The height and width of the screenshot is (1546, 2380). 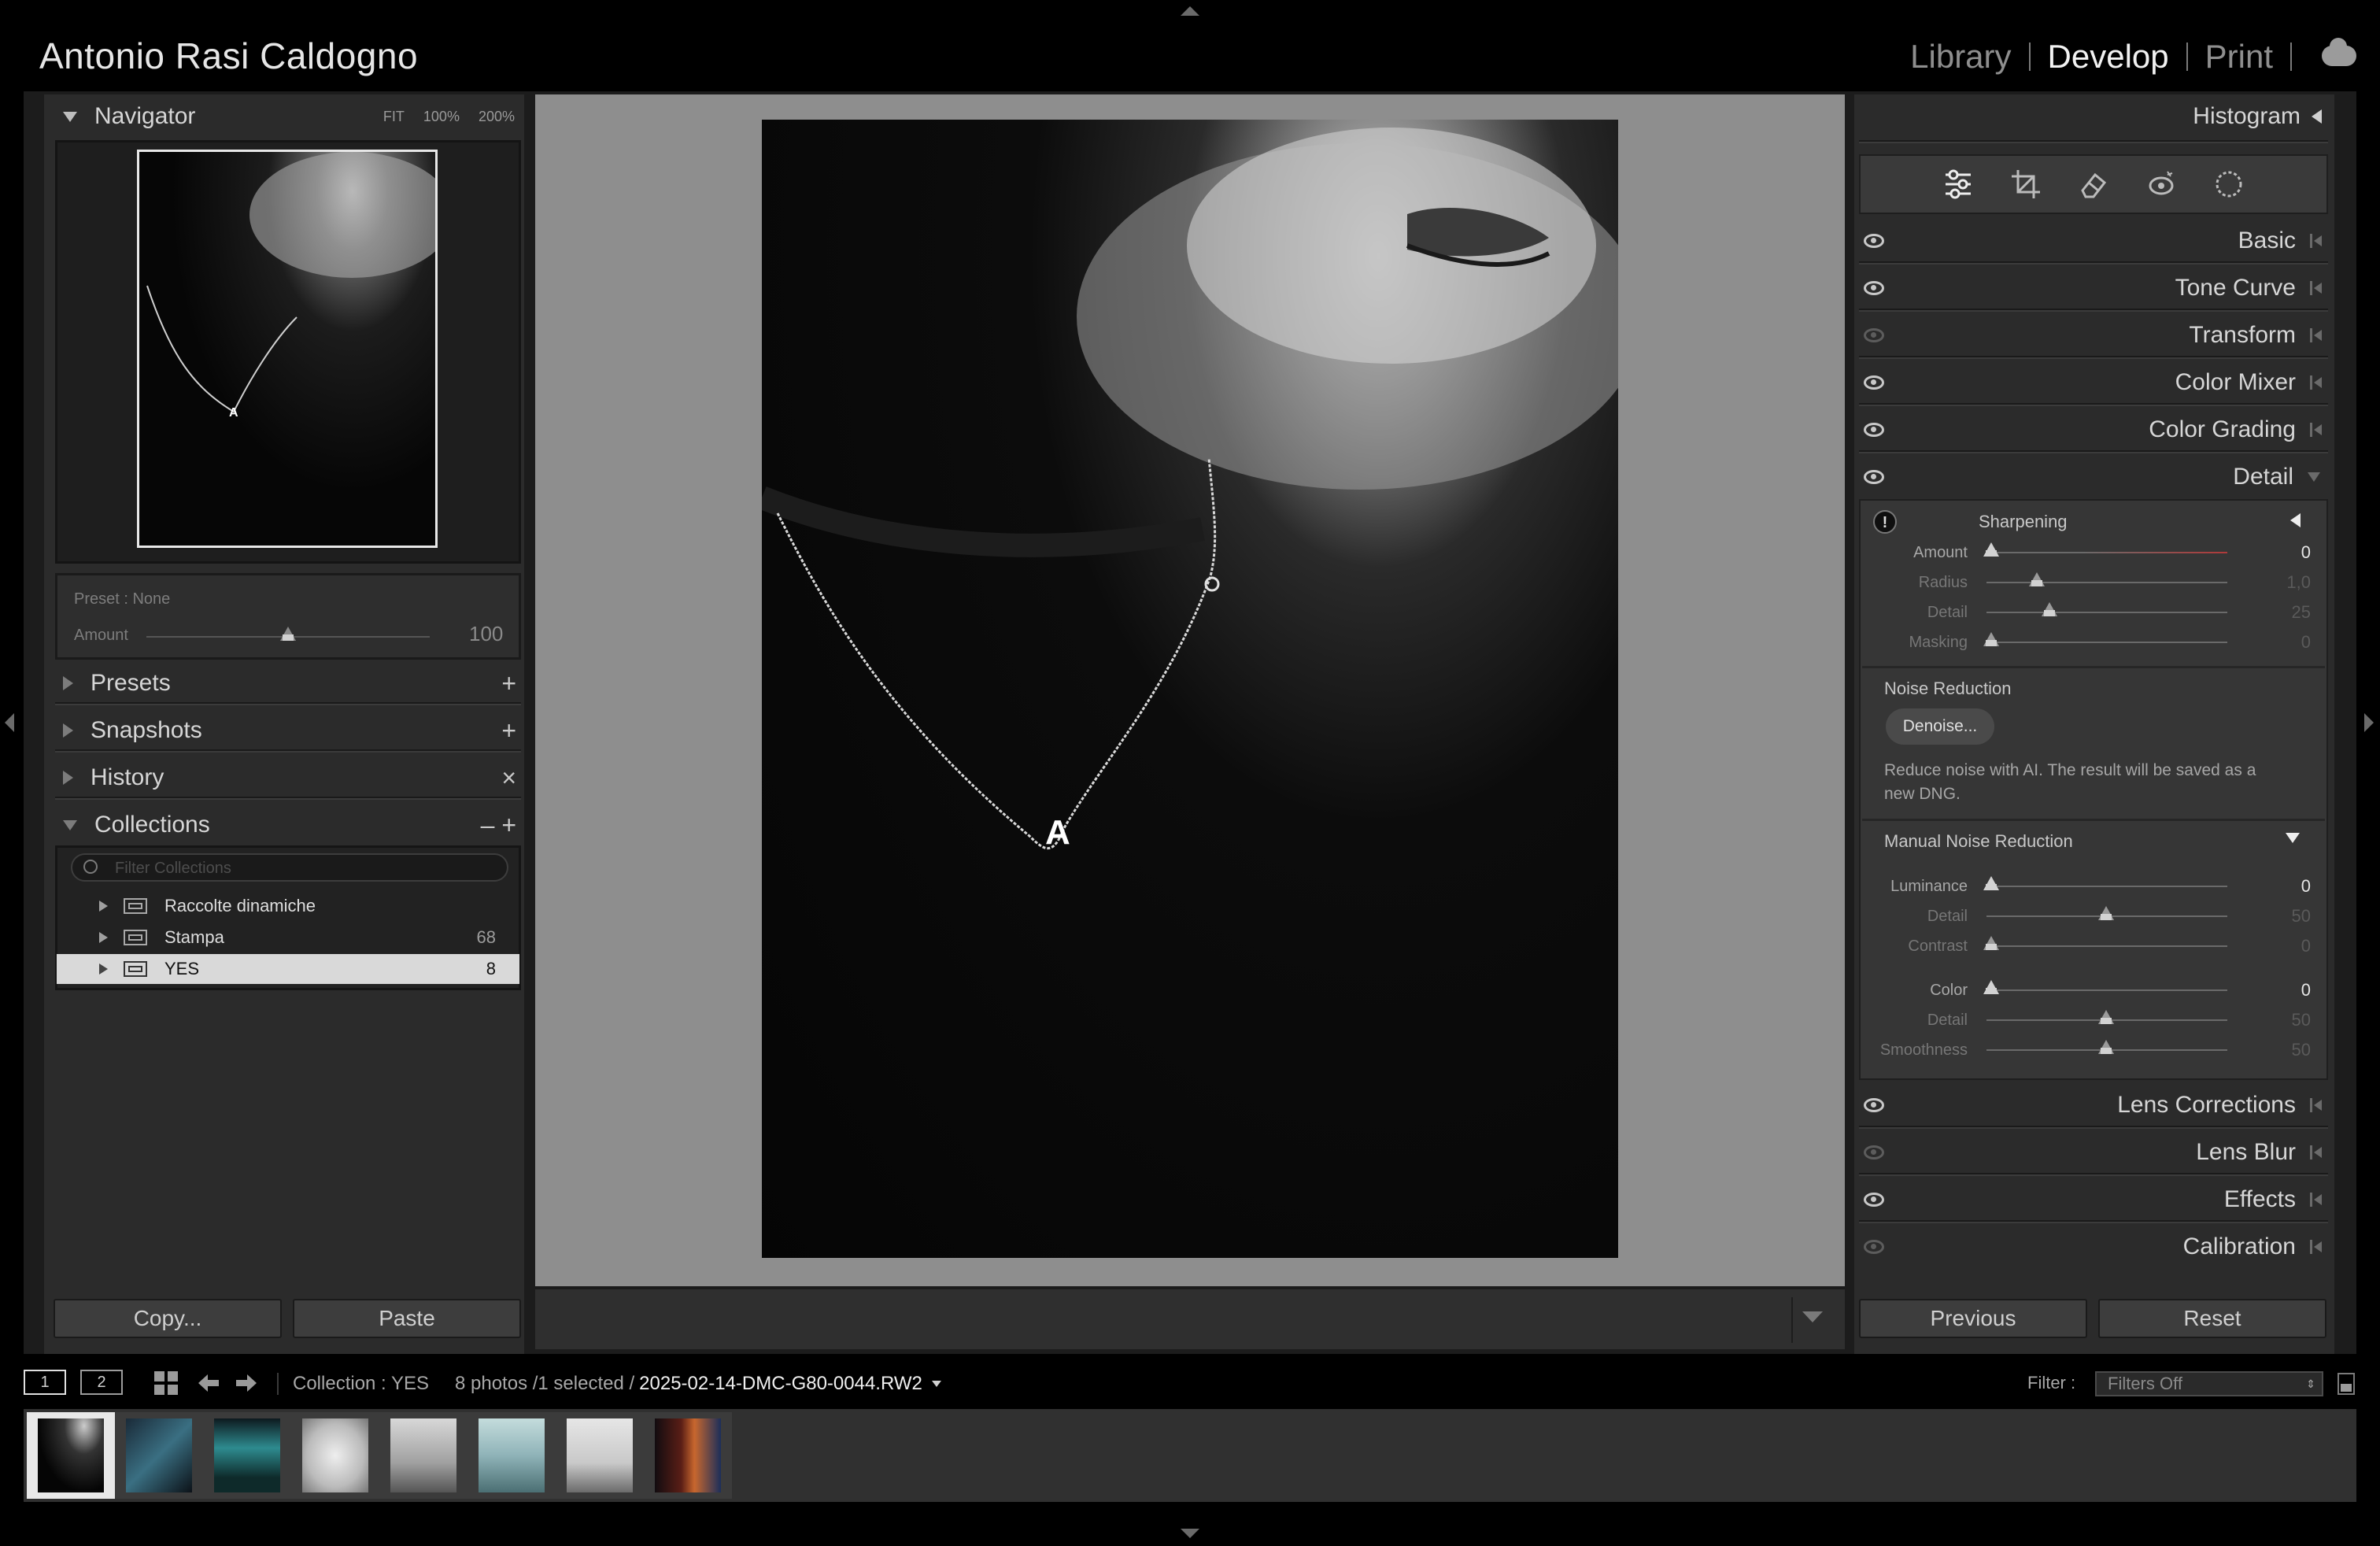 I want to click on sharpening-detail-slider: Detail 25, so click(x=2086, y=612).